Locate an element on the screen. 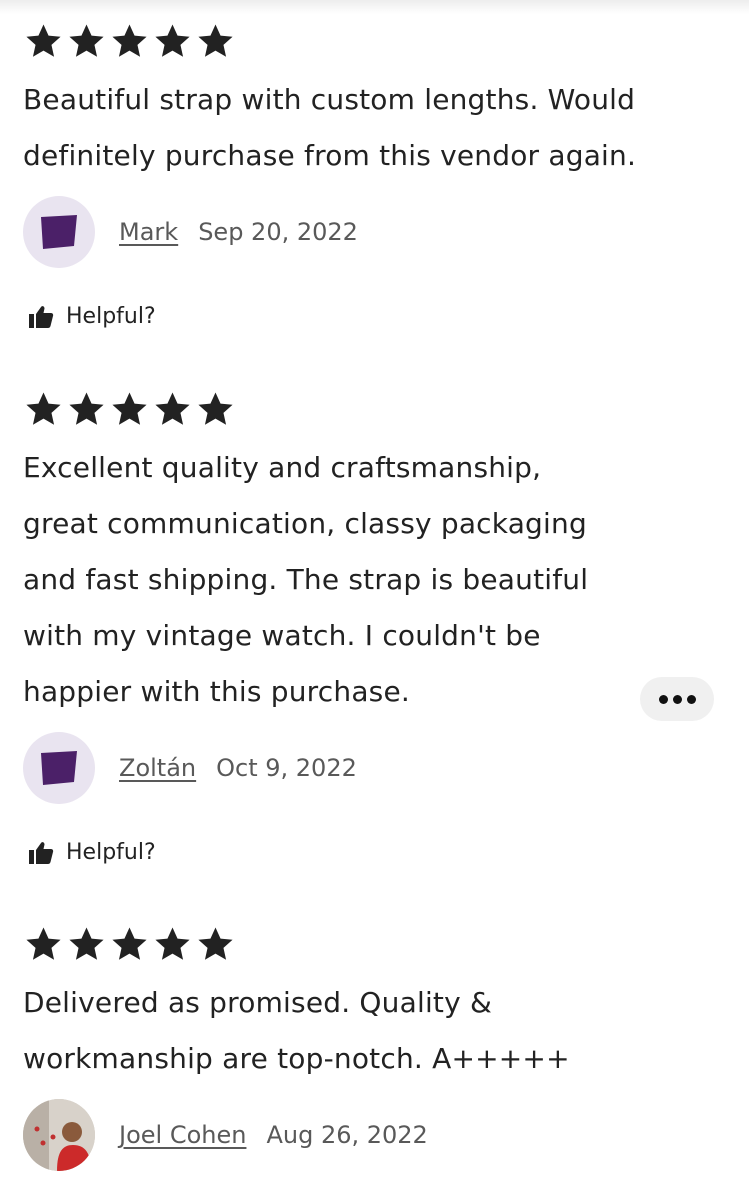  review-meta: Joel Cohen Aug 26, 2022 is located at coordinates (373, 1135).